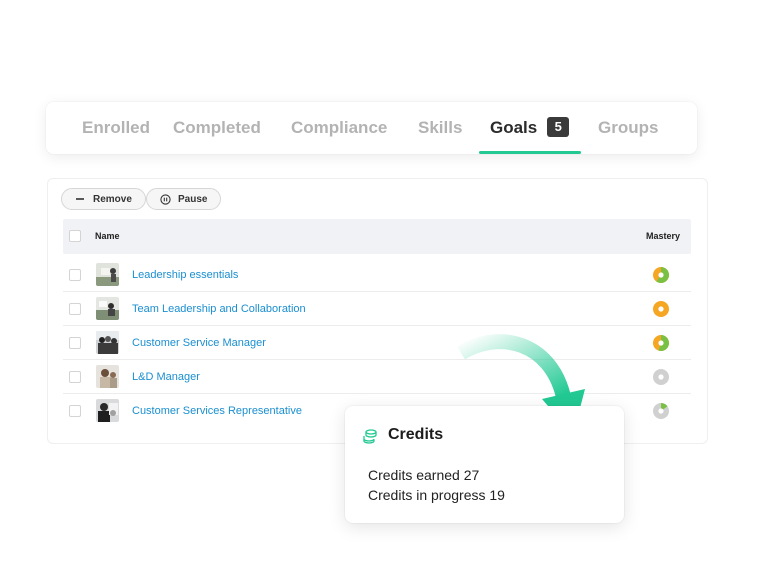 This screenshot has width=764, height=588. I want to click on tab-goals-label: Goals, so click(514, 127).